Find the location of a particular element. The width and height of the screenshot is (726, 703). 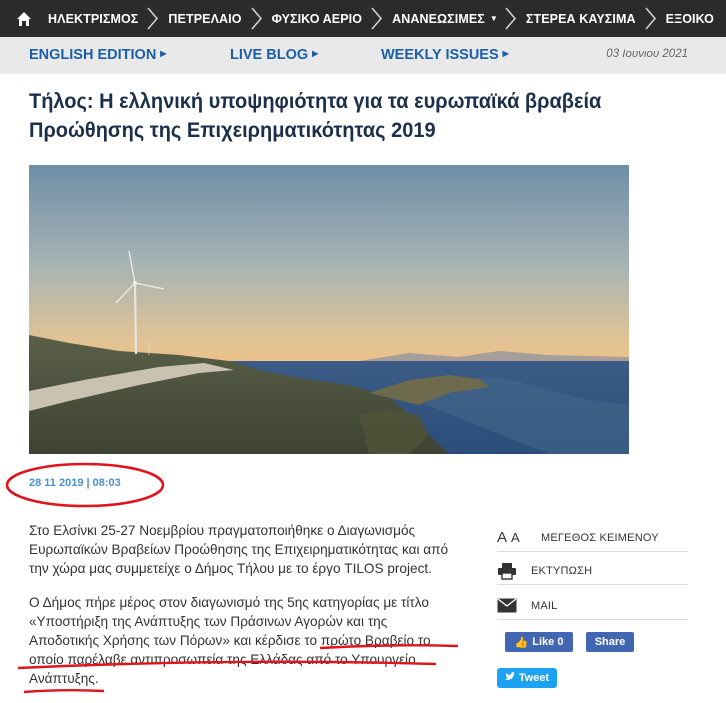

facebook-like-button: 👍 Like 0 is located at coordinates (539, 642).